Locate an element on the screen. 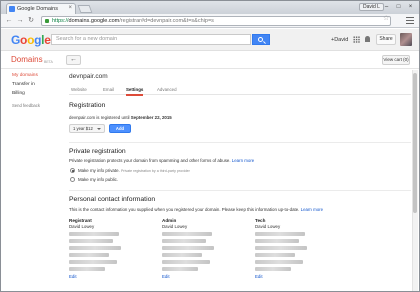 The height and width of the screenshot is (292, 420). close-tab-icon: × is located at coordinates (70, 8).